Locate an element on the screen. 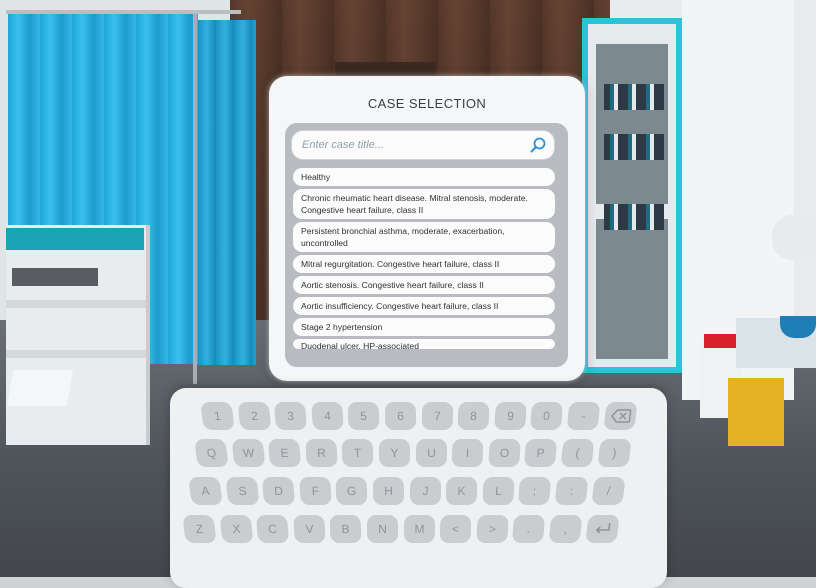 The image size is (816, 588). case-item-duodenal-ulcer: Duodenal ulcer, HP-associated is located at coordinates (424, 344).